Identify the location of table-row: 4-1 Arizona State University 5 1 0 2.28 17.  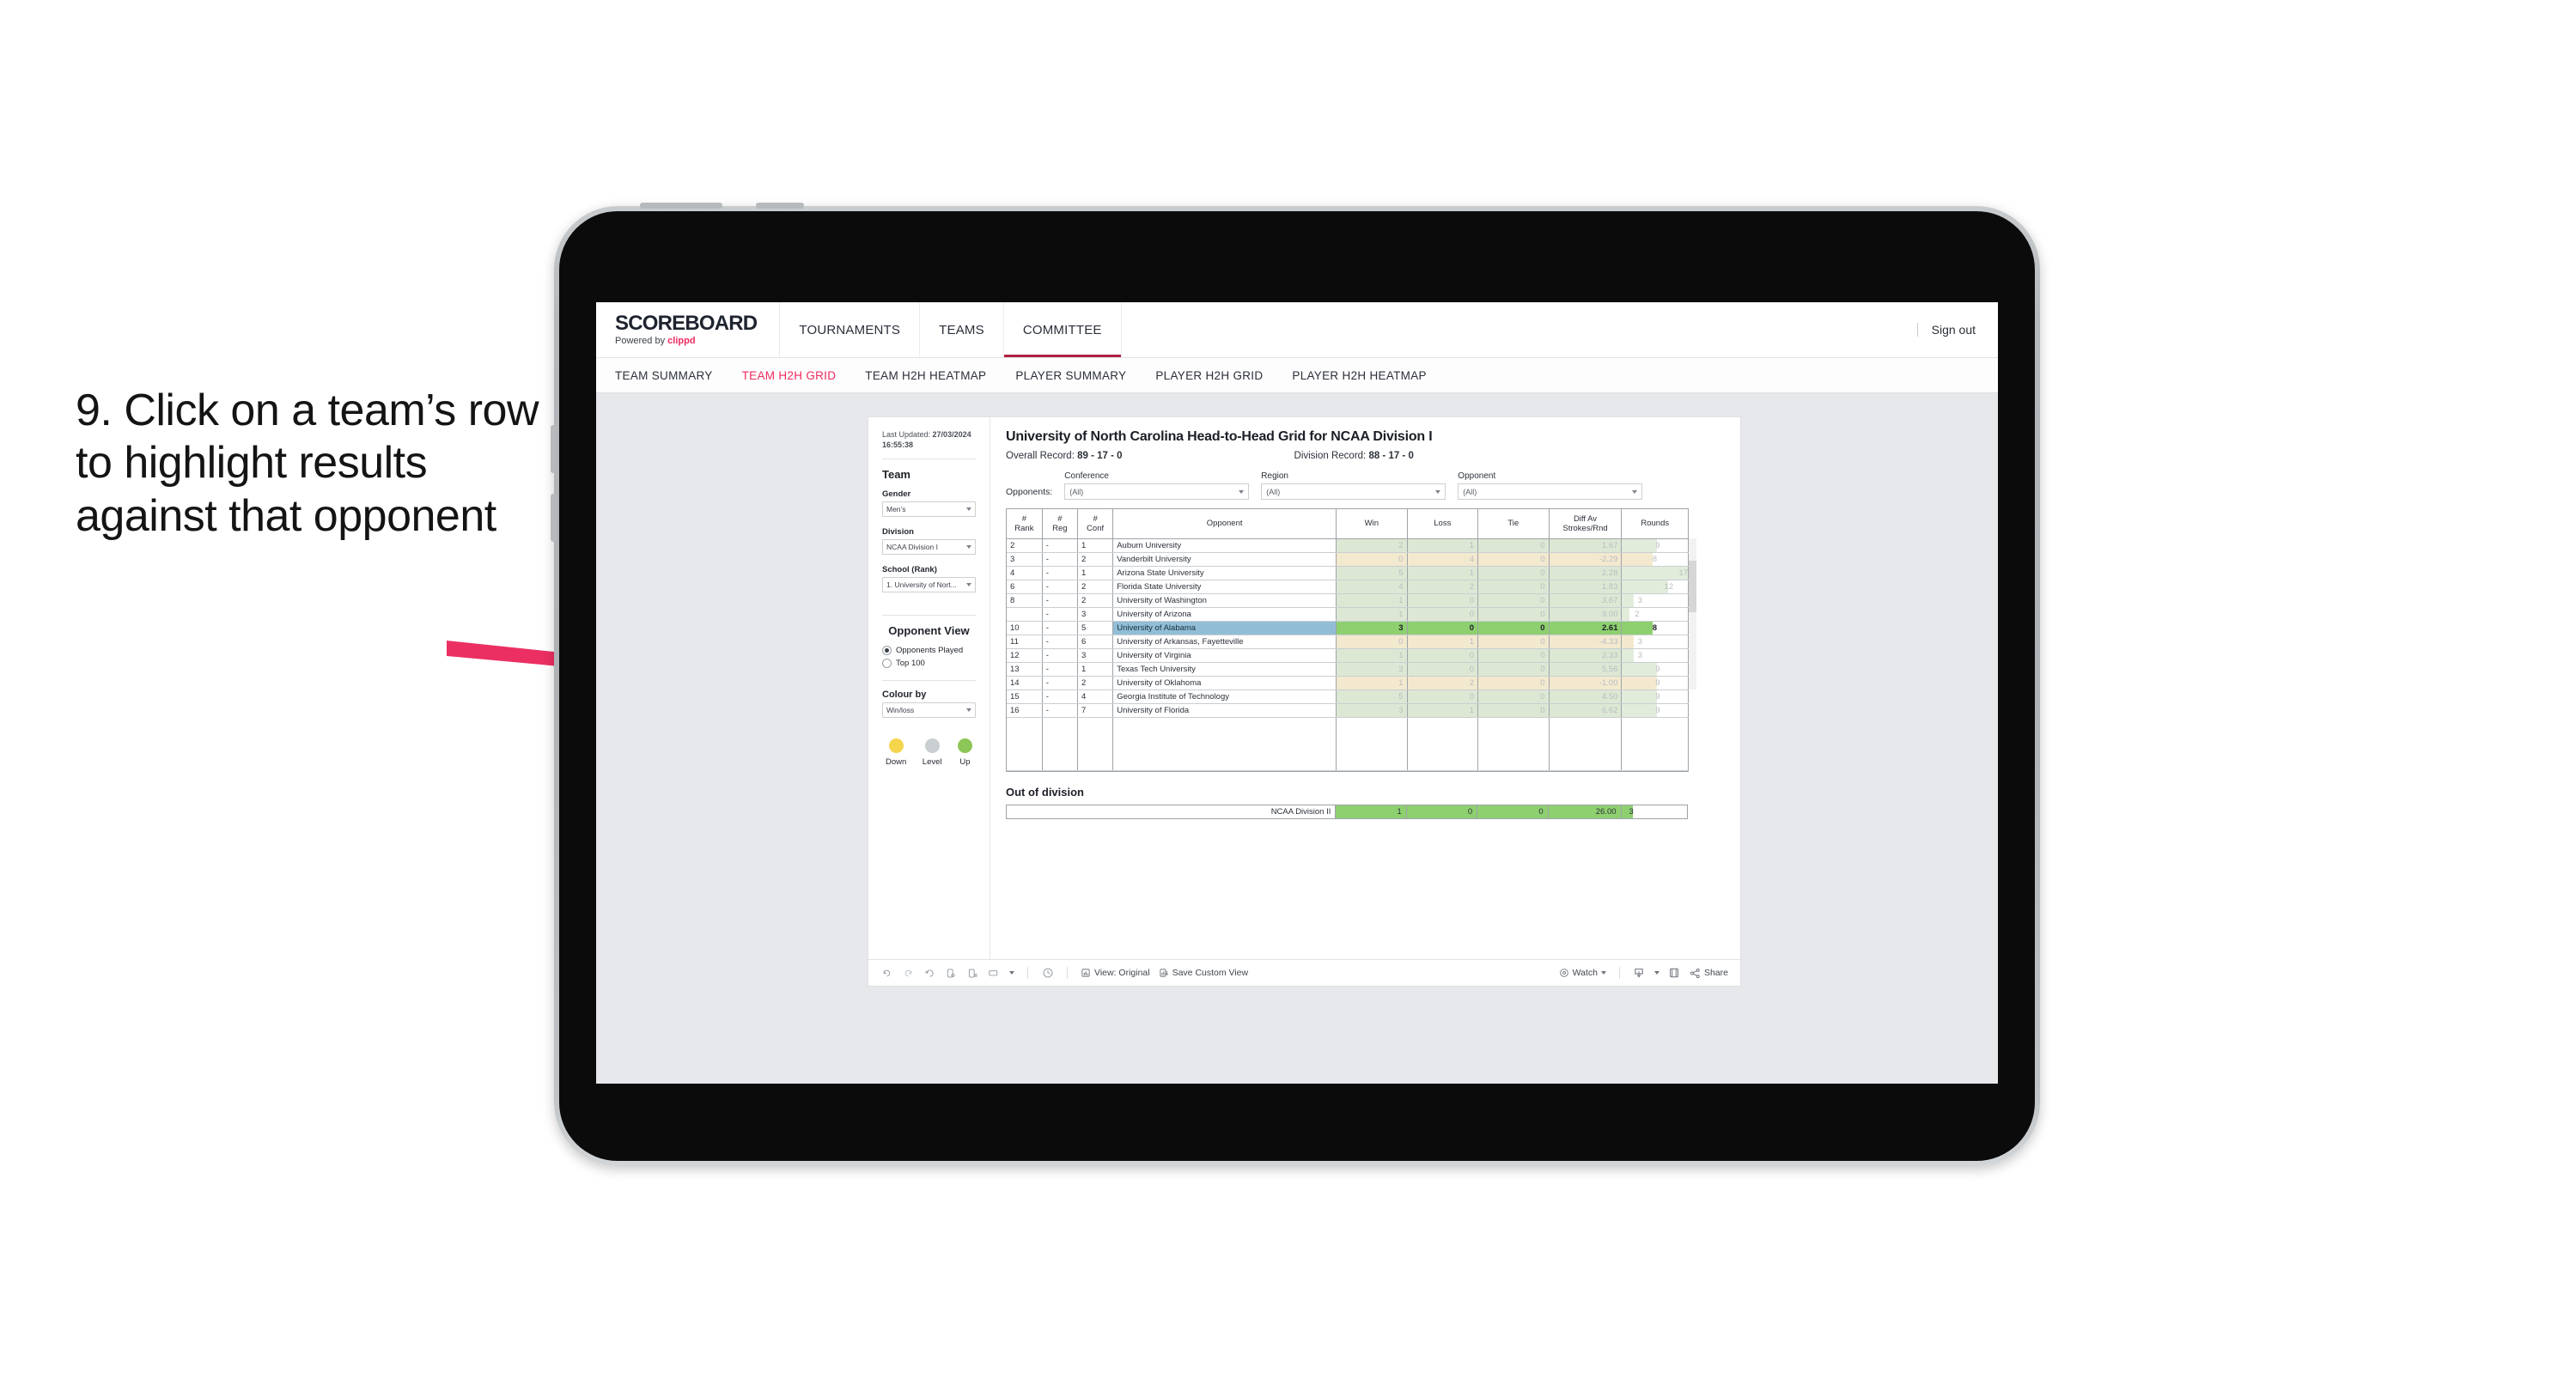
(1348, 573).